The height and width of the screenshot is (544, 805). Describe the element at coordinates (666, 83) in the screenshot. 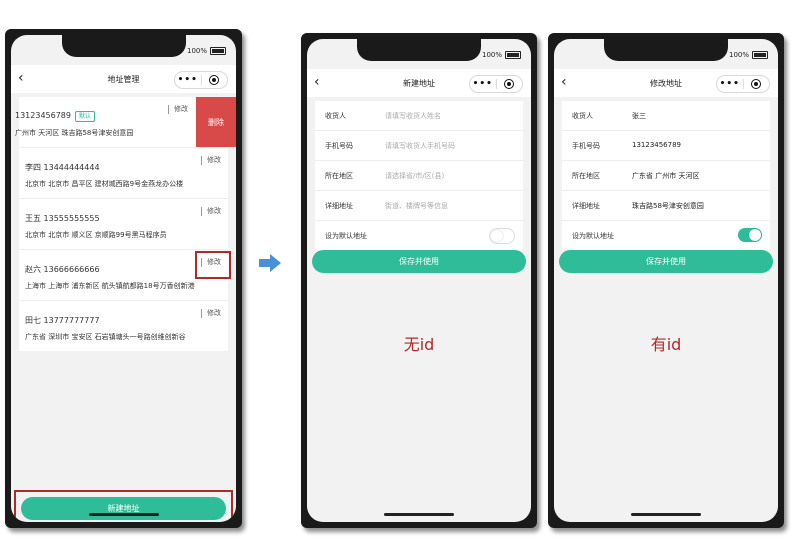

I see `nav-bar: ‹ 修改地址 •••` at that location.